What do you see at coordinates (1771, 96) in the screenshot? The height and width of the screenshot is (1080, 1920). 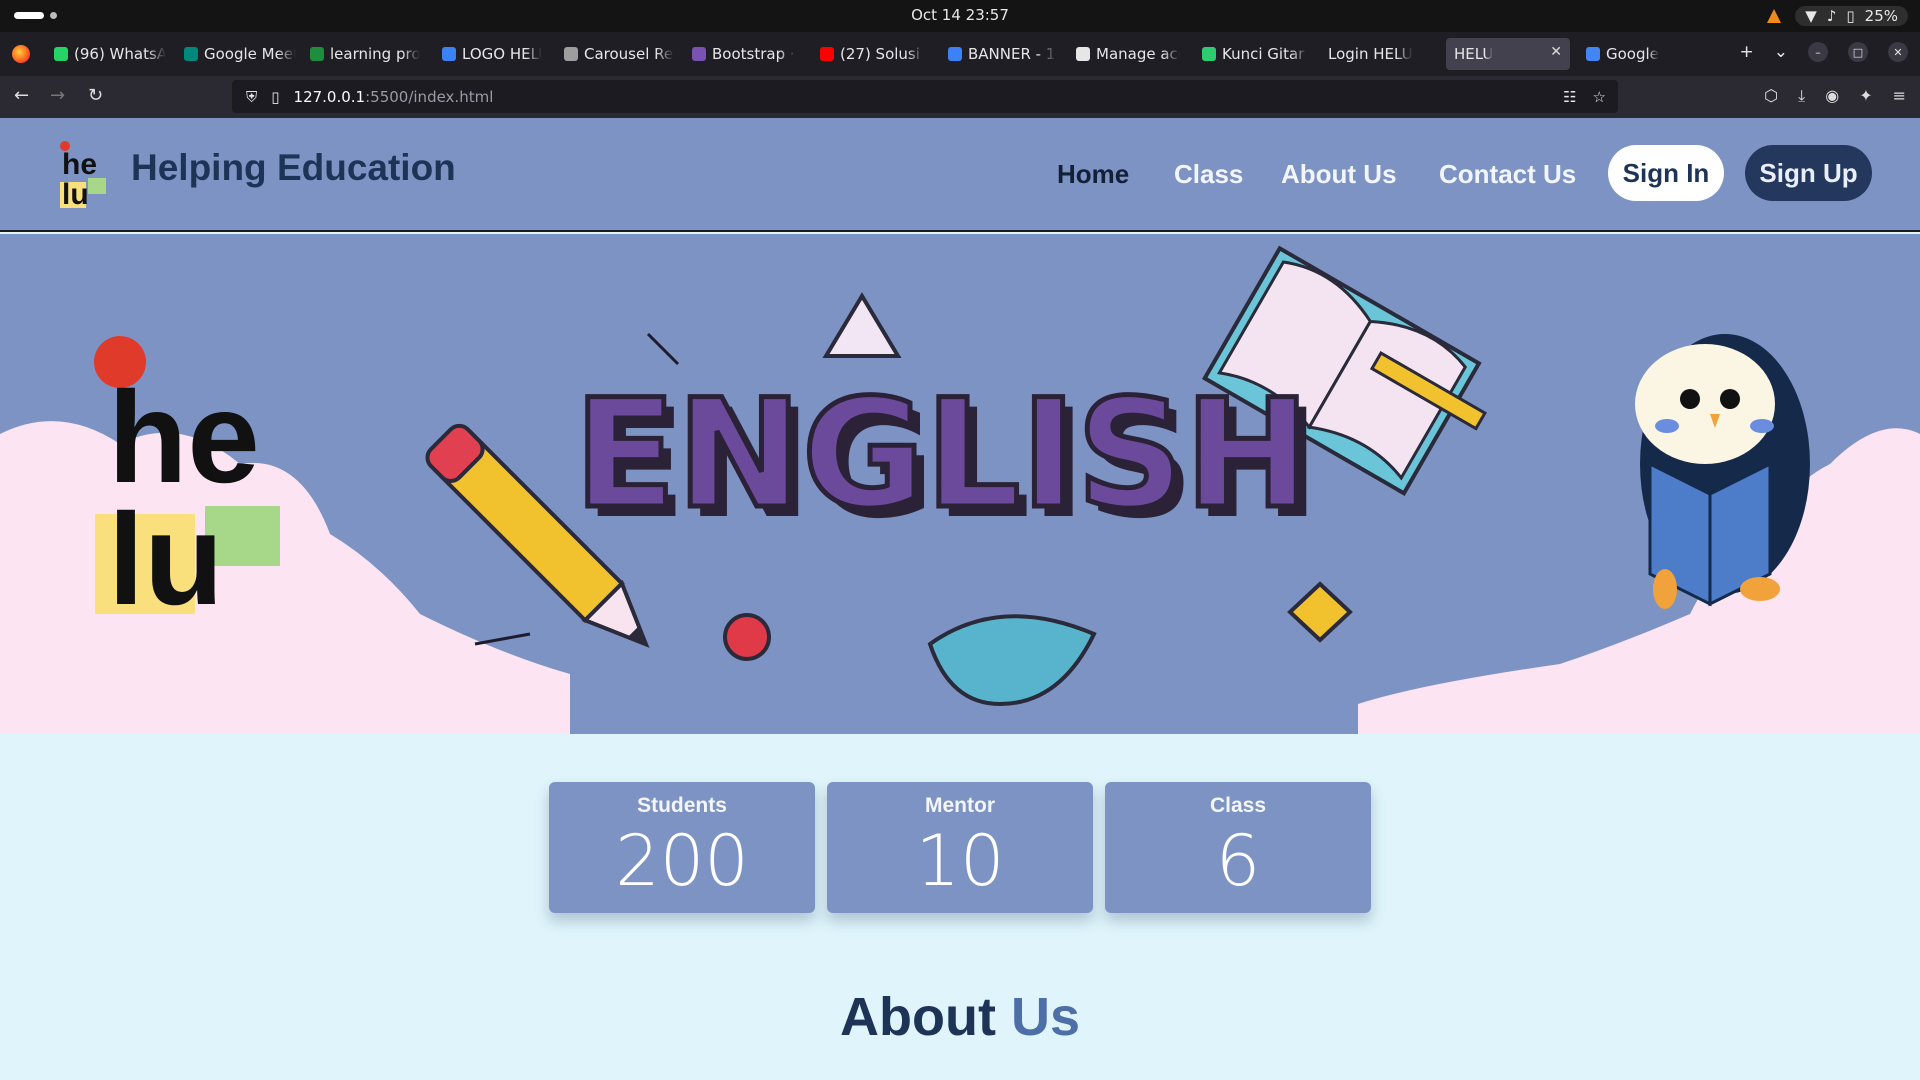 I see `pocket-icon: ⬡` at bounding box center [1771, 96].